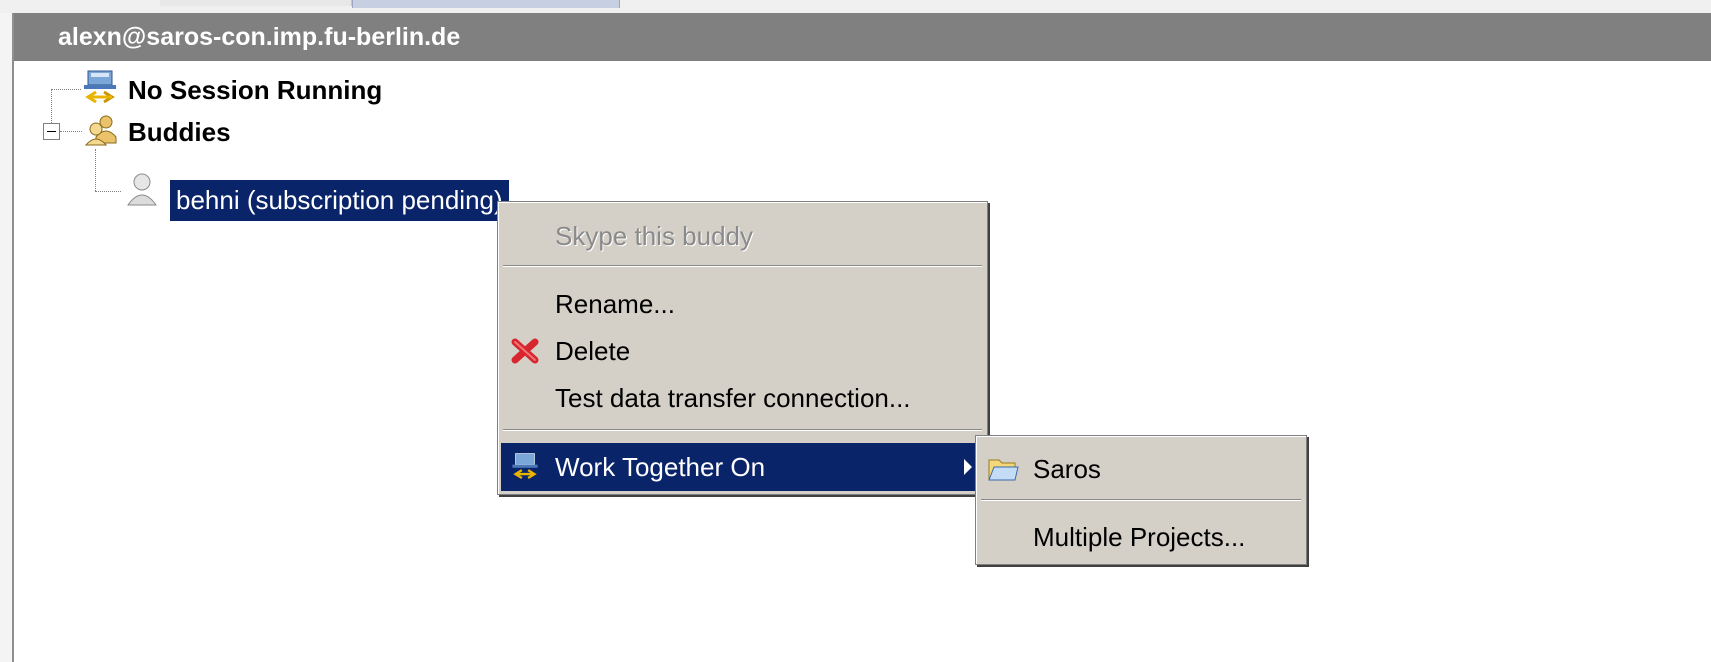  I want to click on menu-item-work-together-on: Work Together On, so click(742, 467).